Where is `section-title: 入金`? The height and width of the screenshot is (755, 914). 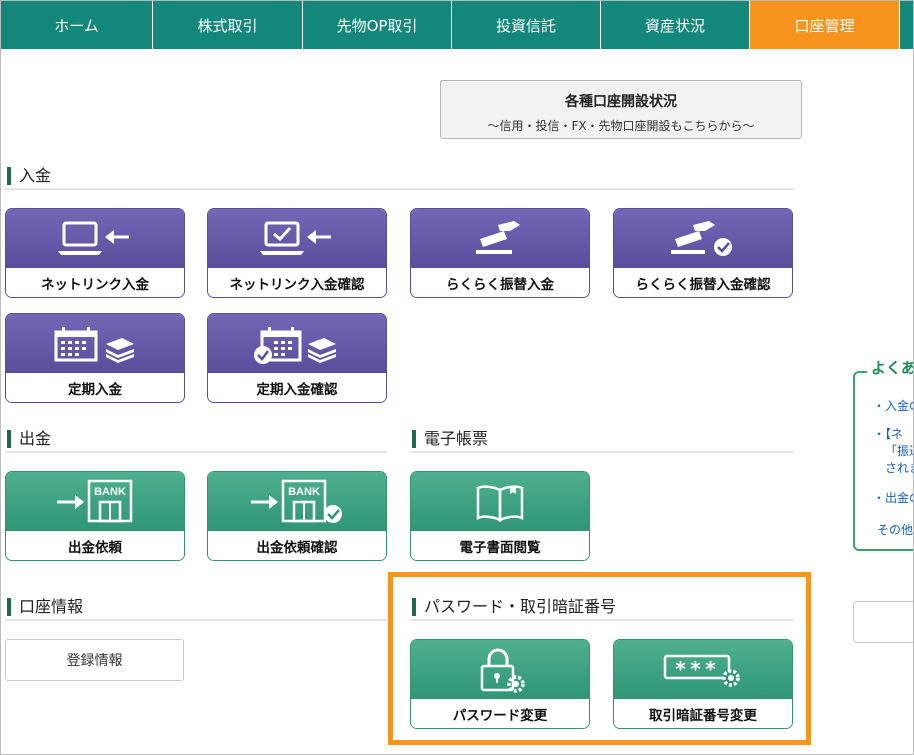
section-title: 入金 is located at coordinates (35, 175).